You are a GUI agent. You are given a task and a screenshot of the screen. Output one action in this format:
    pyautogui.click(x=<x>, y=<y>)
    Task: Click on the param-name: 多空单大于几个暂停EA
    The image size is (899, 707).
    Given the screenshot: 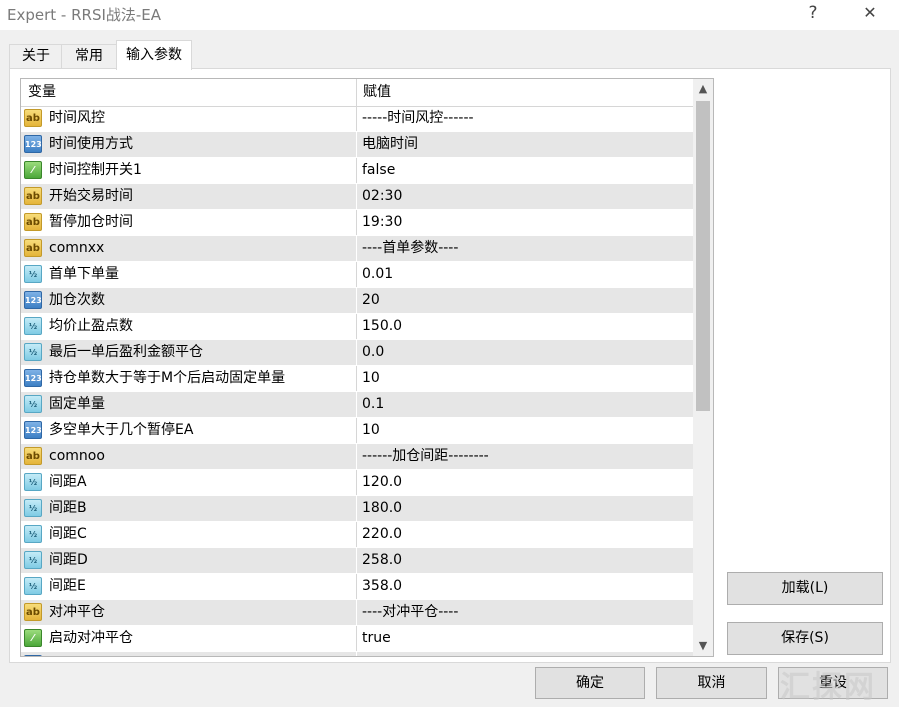 What is the action you would take?
    pyautogui.click(x=121, y=430)
    